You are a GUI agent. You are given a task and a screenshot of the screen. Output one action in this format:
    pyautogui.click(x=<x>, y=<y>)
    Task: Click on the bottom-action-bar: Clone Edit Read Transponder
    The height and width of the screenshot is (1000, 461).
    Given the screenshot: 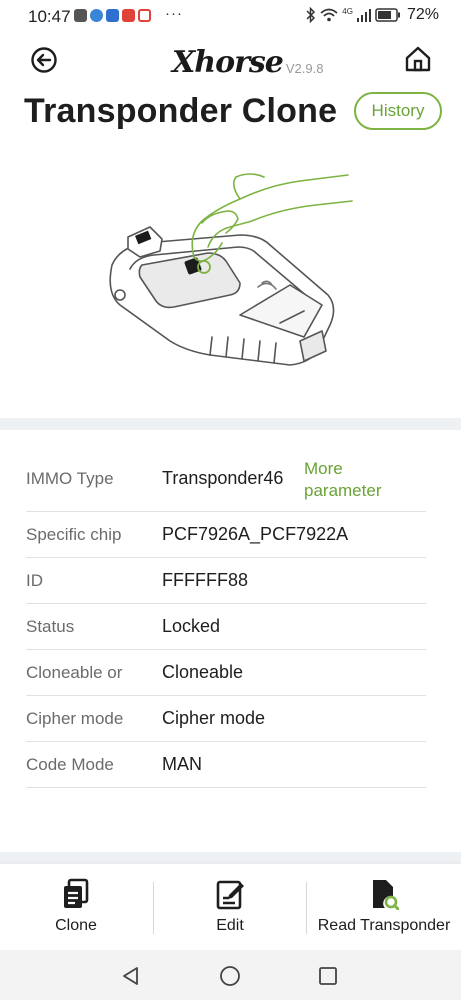 What is the action you would take?
    pyautogui.click(x=230, y=907)
    